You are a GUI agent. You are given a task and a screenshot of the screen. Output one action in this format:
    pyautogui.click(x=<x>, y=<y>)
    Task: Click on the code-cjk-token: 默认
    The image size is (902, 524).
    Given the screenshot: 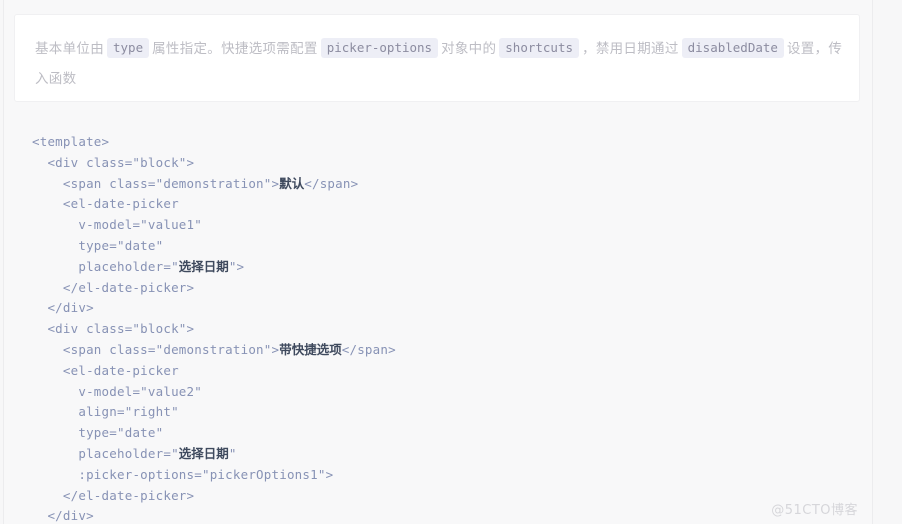 What is the action you would take?
    pyautogui.click(x=292, y=183)
    